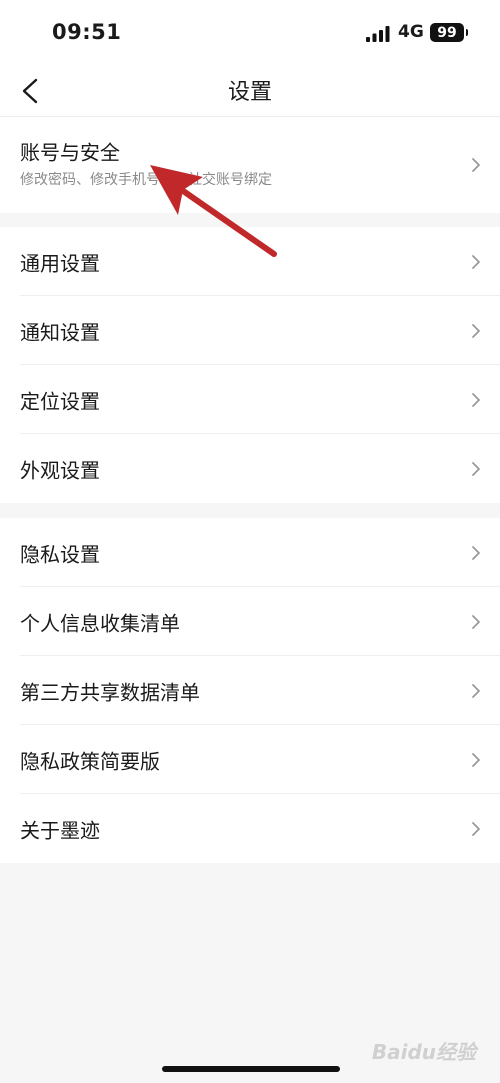  I want to click on settings-item-label: 通用设置, so click(60, 263).